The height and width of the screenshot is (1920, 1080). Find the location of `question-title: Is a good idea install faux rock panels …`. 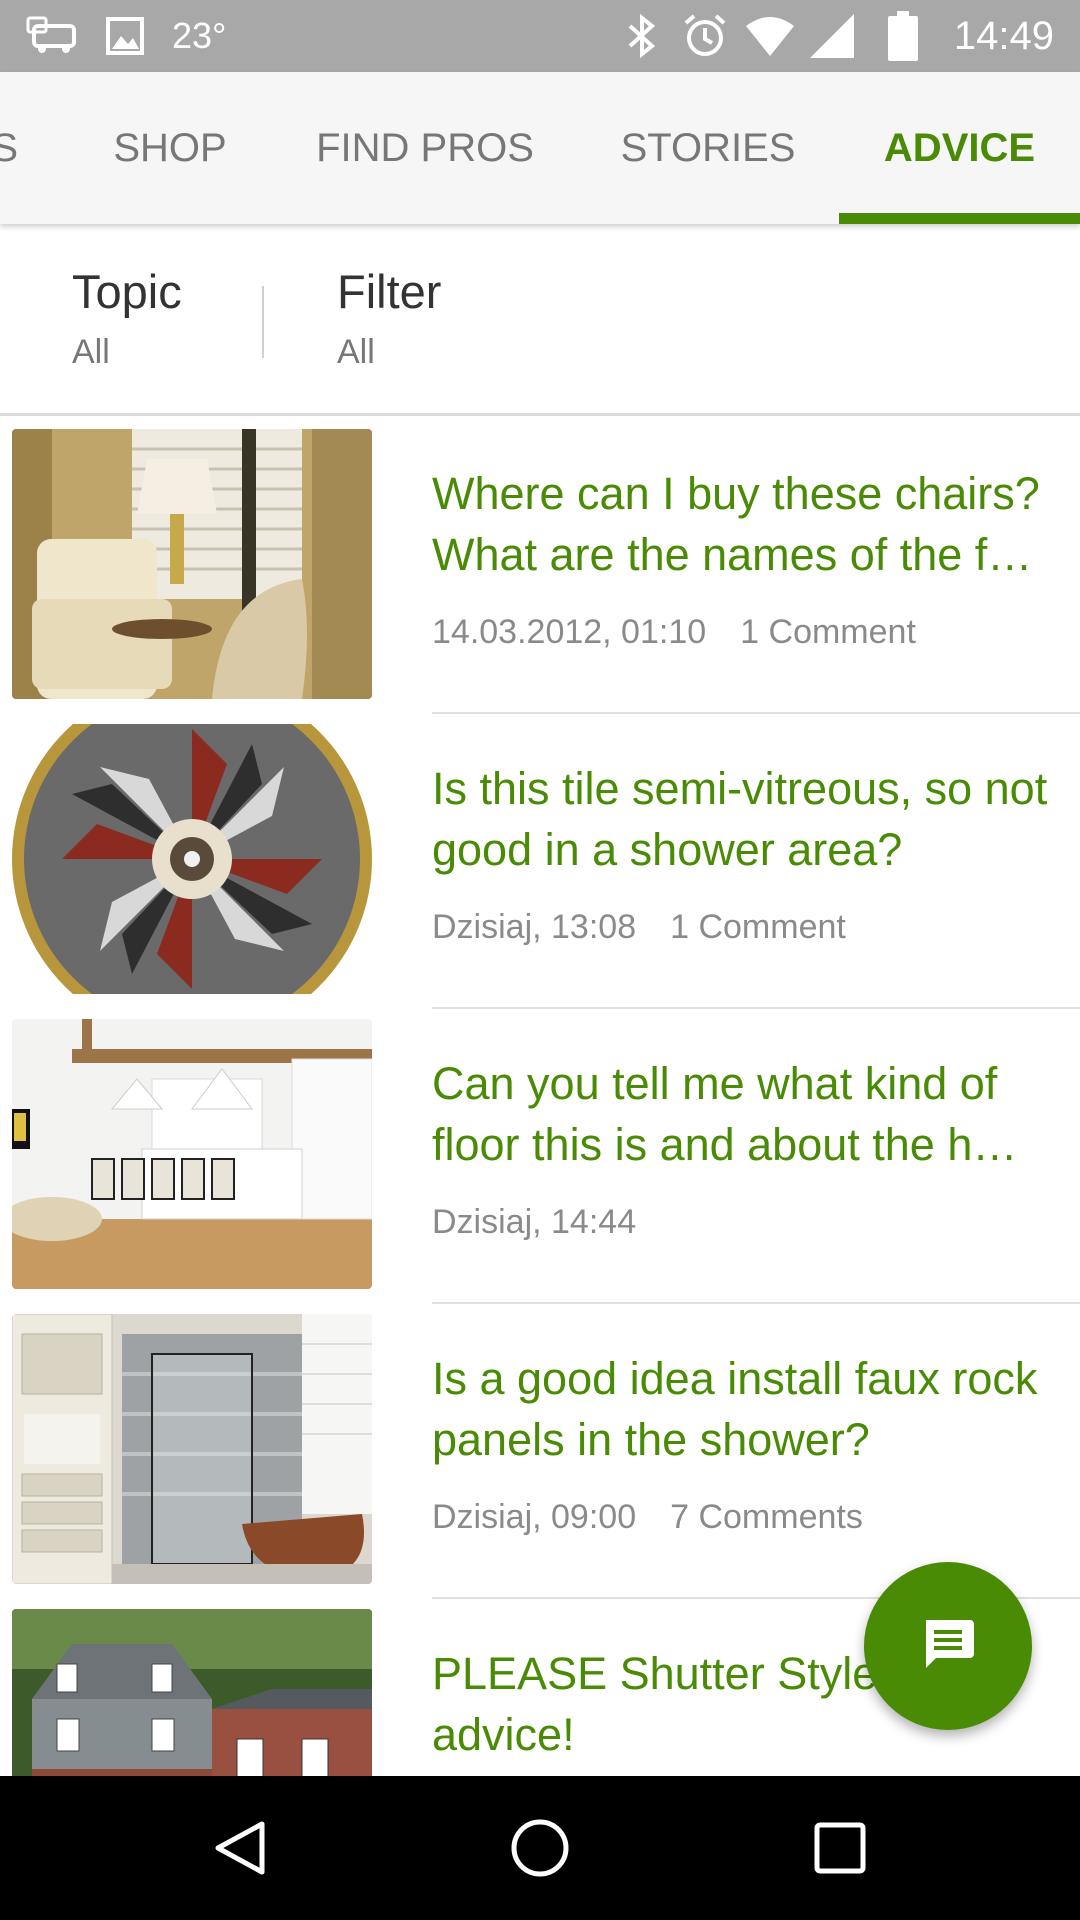

question-title: Is a good idea install faux rock panels … is located at coordinates (748, 1409).